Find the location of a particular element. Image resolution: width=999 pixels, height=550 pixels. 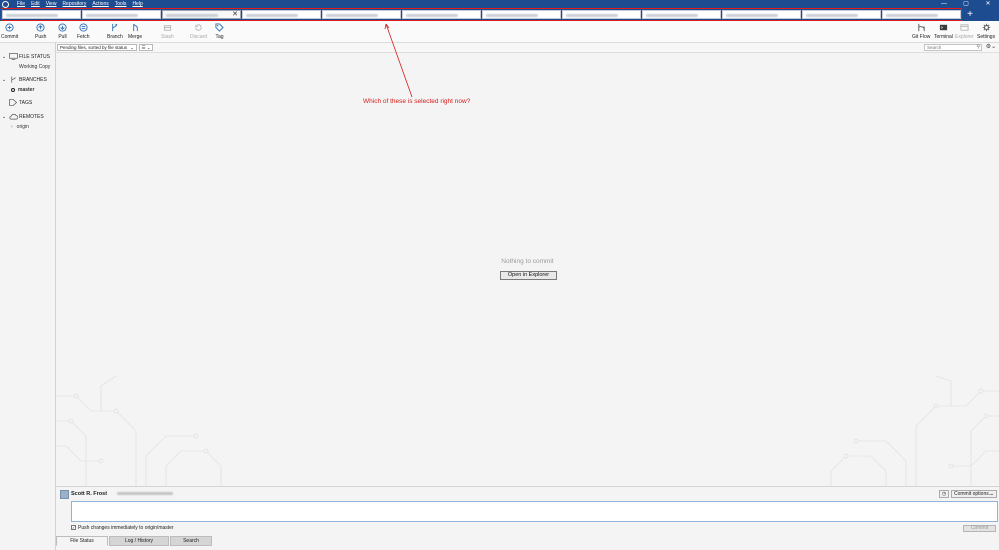

blurred-author-email is located at coordinates (145, 493).